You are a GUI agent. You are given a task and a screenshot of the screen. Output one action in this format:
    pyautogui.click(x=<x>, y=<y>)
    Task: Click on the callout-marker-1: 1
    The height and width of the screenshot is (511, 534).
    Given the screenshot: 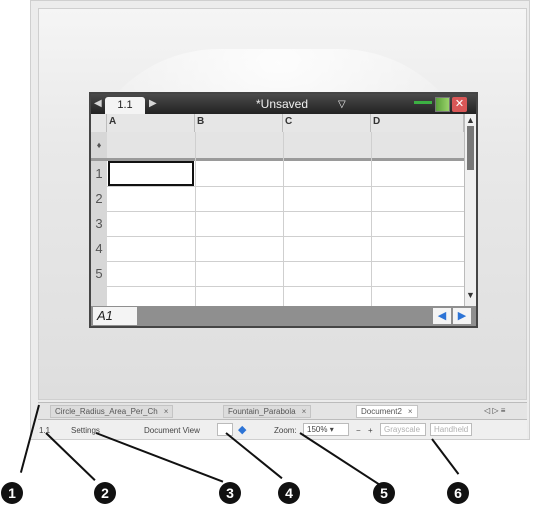 What is the action you would take?
    pyautogui.click(x=12, y=493)
    